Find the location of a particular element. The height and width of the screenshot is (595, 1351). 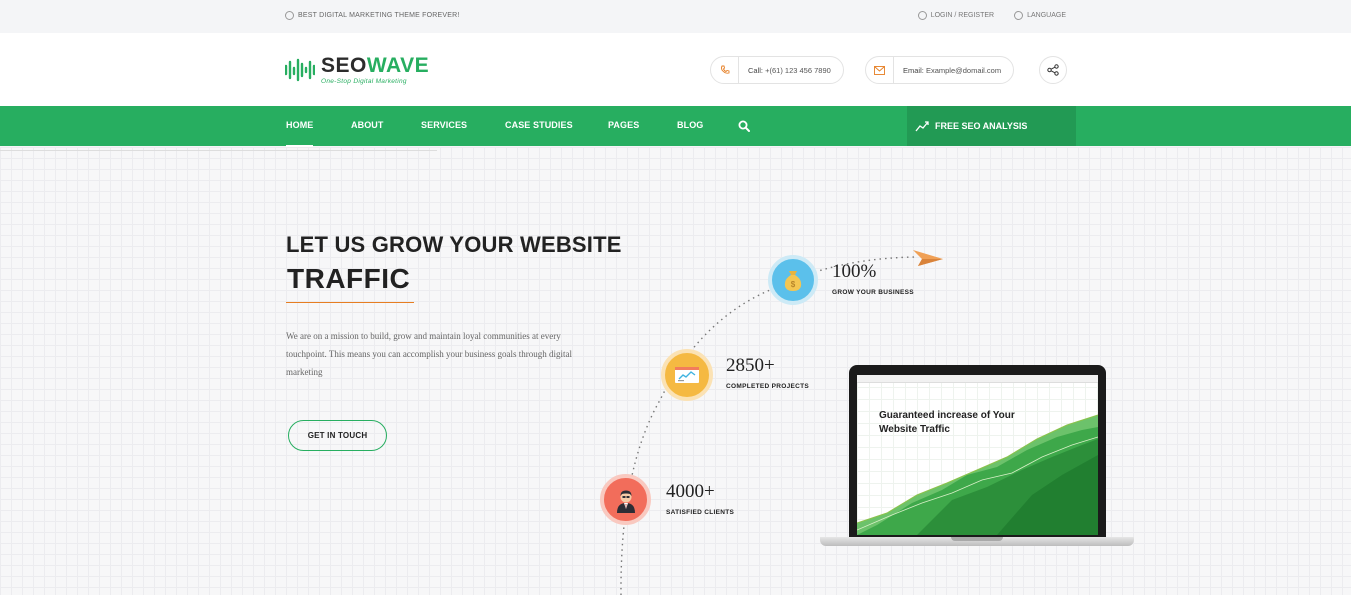

laptop-notch is located at coordinates (977, 539).